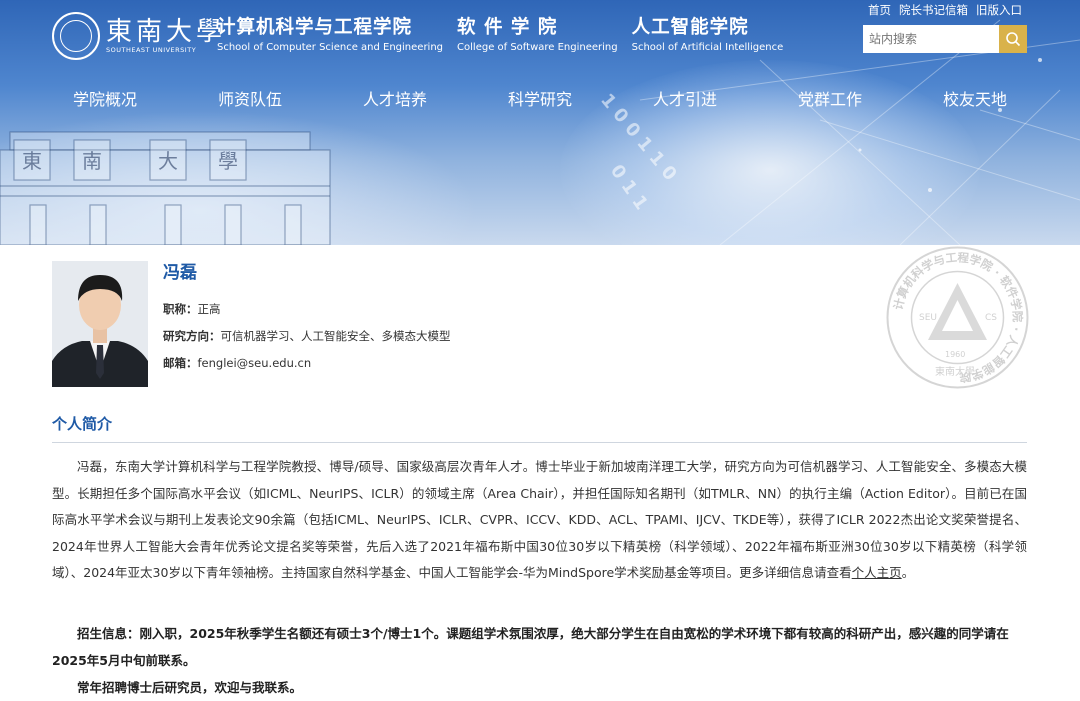 This screenshot has height=701, width=1080. I want to click on profile-title-row: 职称：正高, so click(307, 309).